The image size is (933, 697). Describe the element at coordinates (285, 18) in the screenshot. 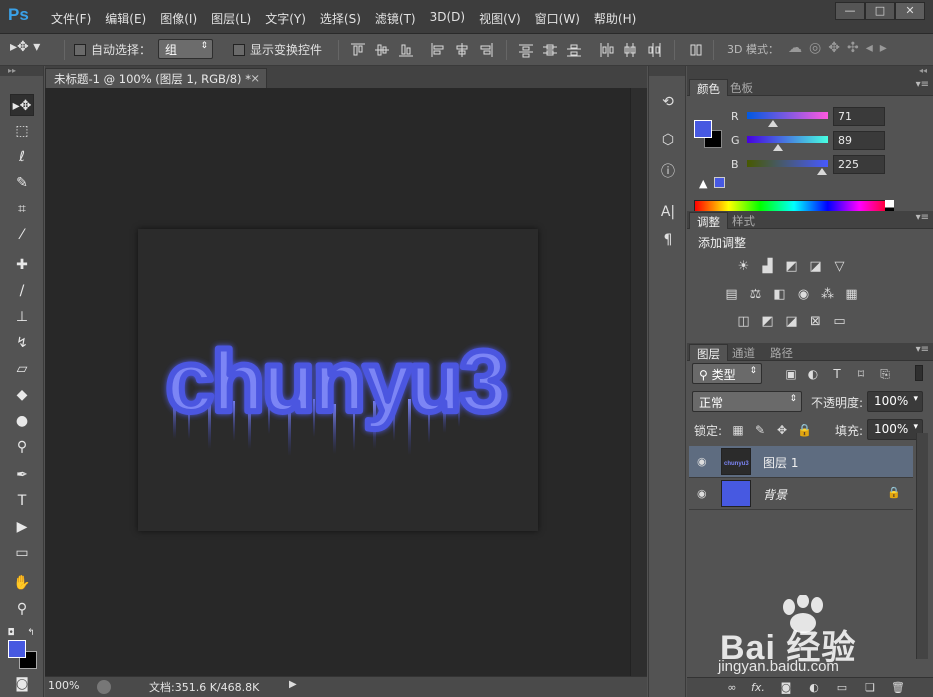

I see `menu-type: 文字(Y)` at that location.